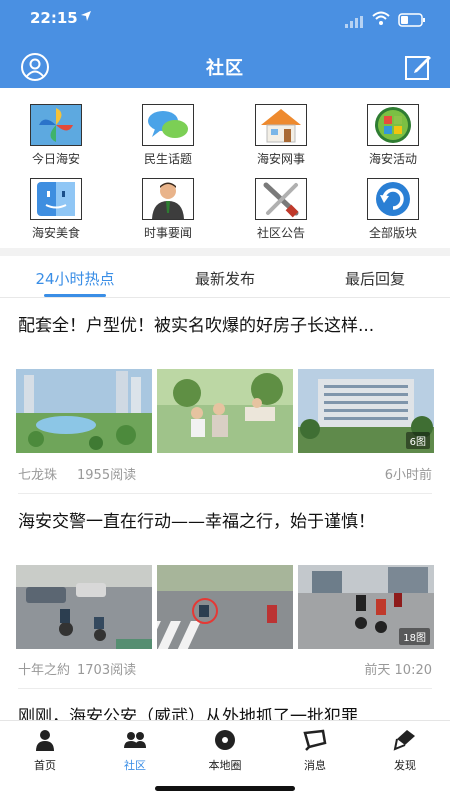 This screenshot has width=450, height=800. I want to click on forum-item-all-boards: 全部版块, so click(393, 204).